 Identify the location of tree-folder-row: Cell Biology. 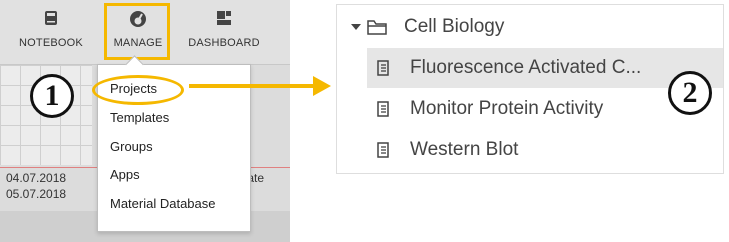
(530, 27).